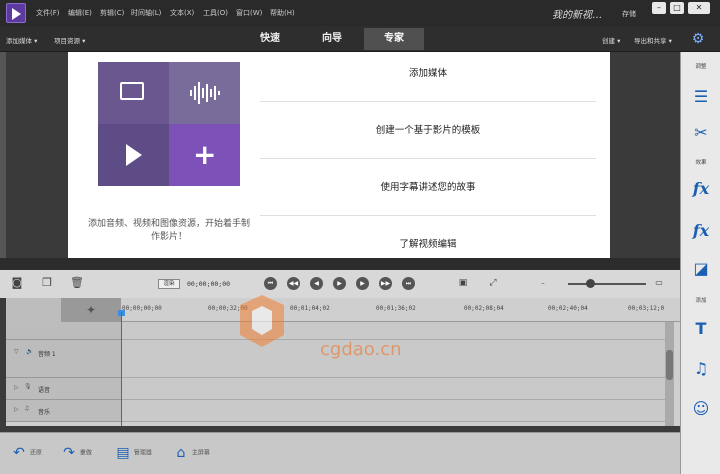 This screenshot has width=720, height=474. What do you see at coordinates (63, 331) in the screenshot?
I see `video-track-header` at bounding box center [63, 331].